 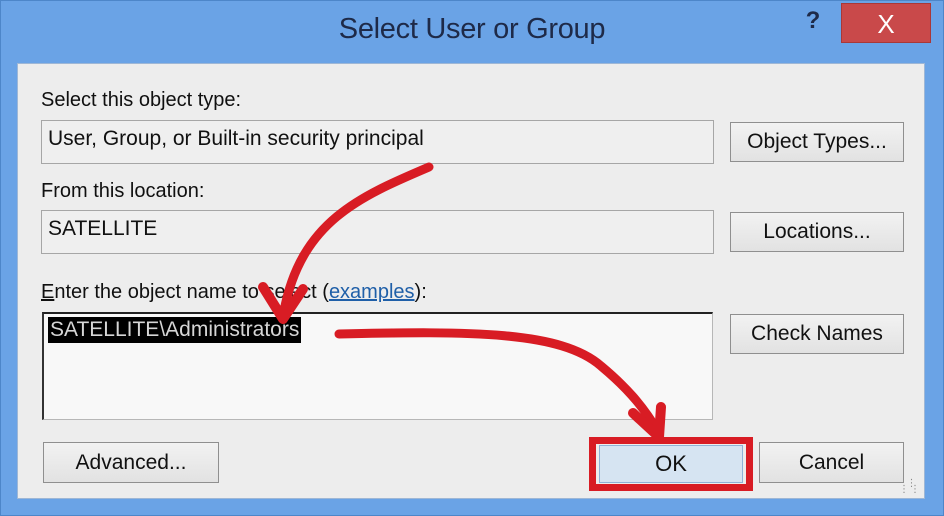 I want to click on close-icon: X, so click(x=886, y=24).